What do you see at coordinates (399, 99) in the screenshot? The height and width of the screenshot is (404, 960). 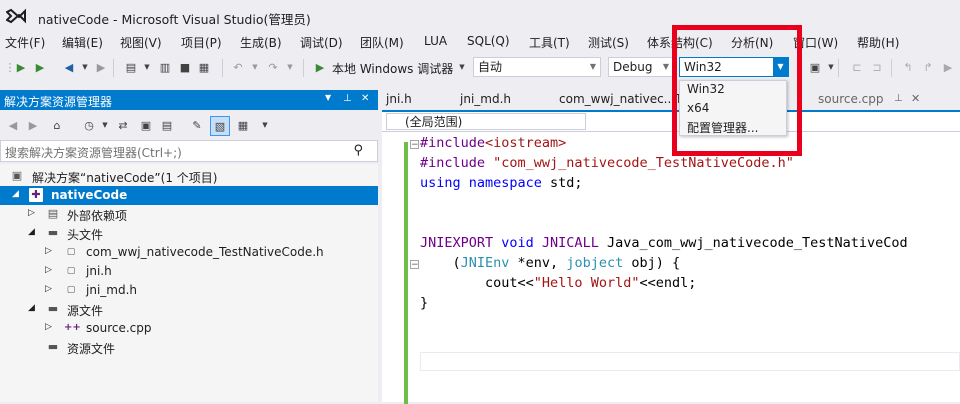 I see `tab-jni-h: jni.h` at bounding box center [399, 99].